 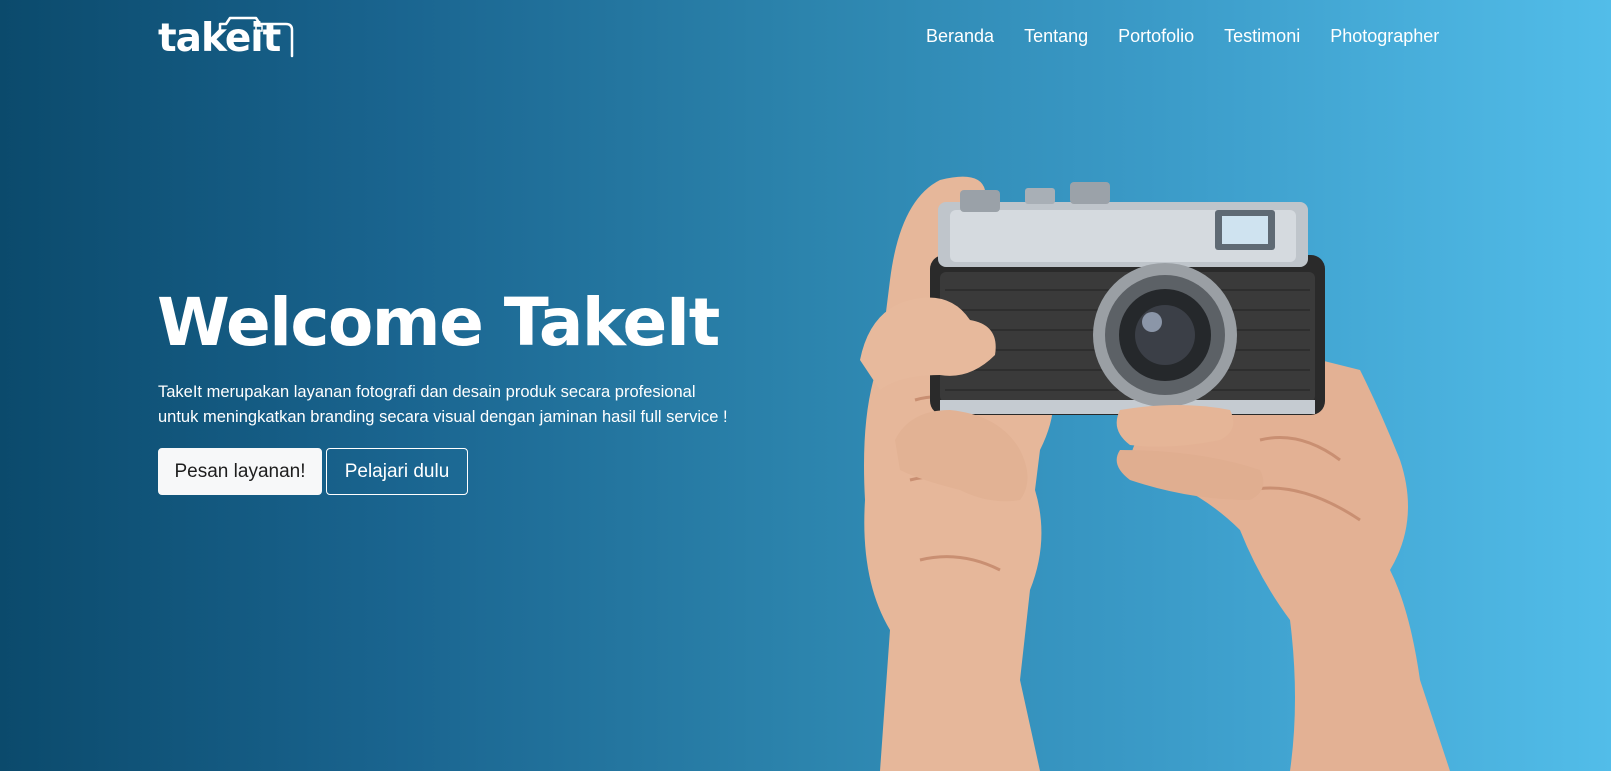 I want to click on nav-item-testimoni: Testimoni, so click(x=1262, y=36).